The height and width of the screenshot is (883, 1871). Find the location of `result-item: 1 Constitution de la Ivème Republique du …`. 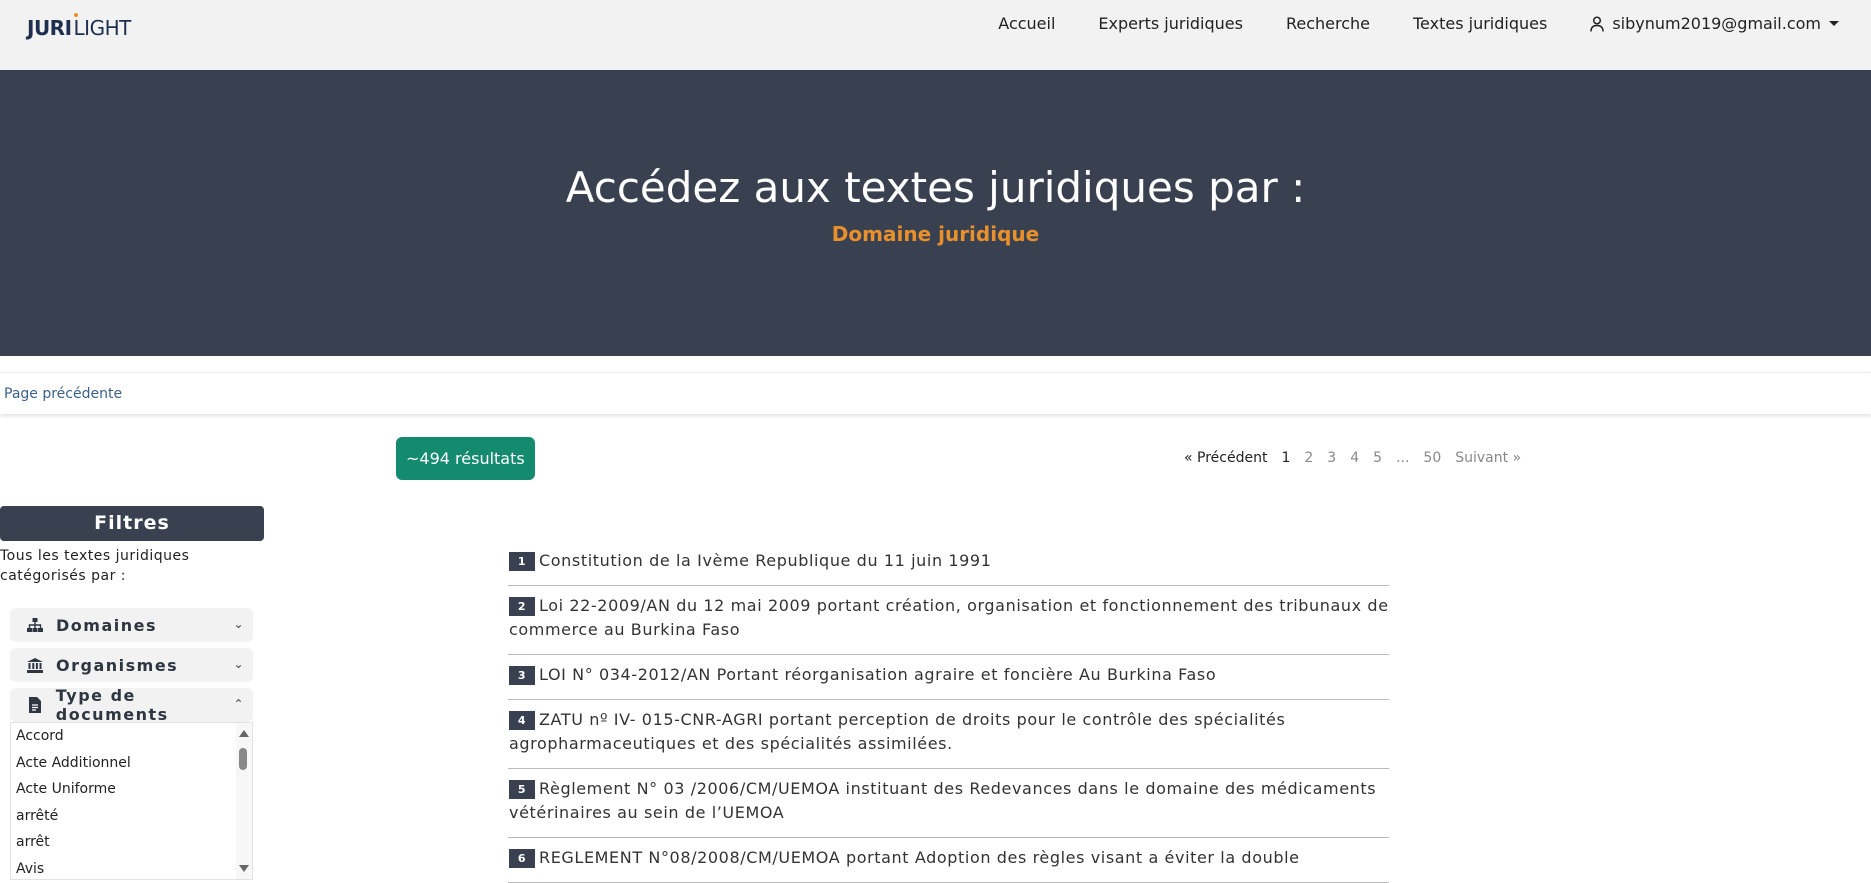

result-item: 1 Constitution de la Ivème Republique du … is located at coordinates (948, 563).